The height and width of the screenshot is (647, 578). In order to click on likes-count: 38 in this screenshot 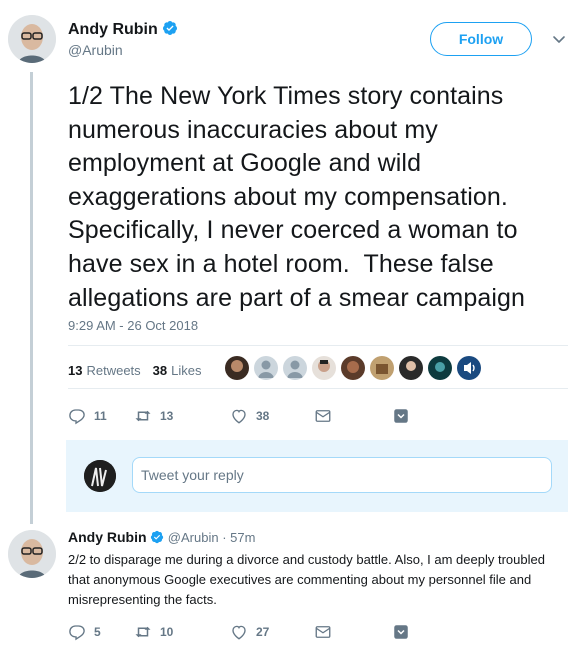, I will do `click(160, 370)`.